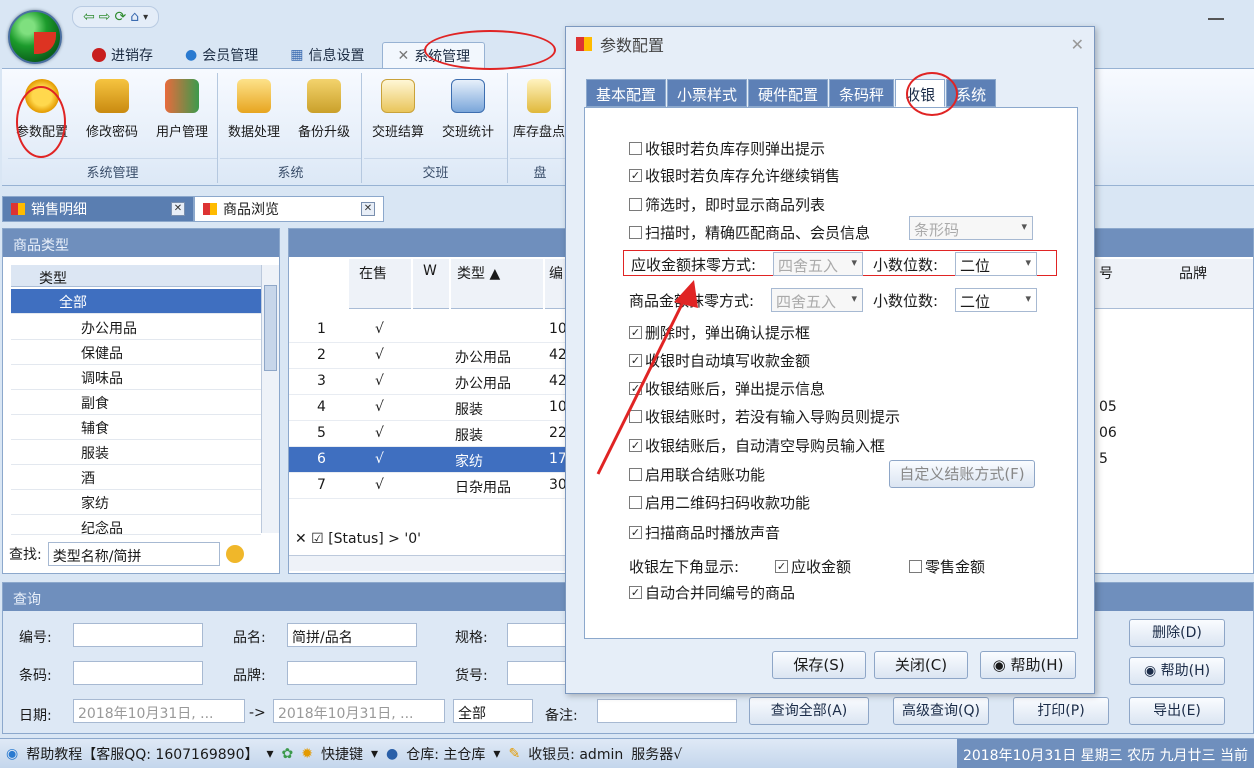 This screenshot has height=768, width=1254. What do you see at coordinates (537, 635) in the screenshot?
I see `spec-input` at bounding box center [537, 635].